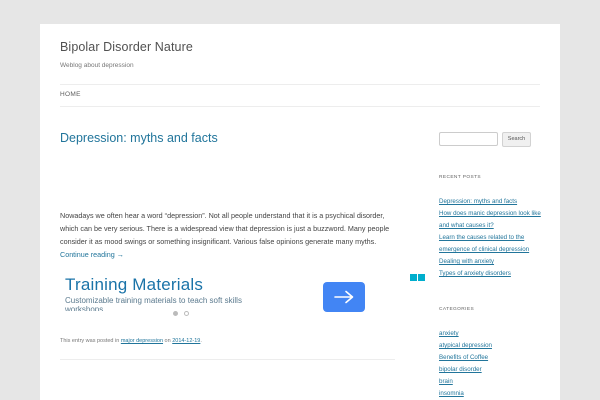 The width and height of the screenshot is (600, 400). Describe the element at coordinates (134, 285) in the screenshot. I see `ad-title: Training Materials` at that location.